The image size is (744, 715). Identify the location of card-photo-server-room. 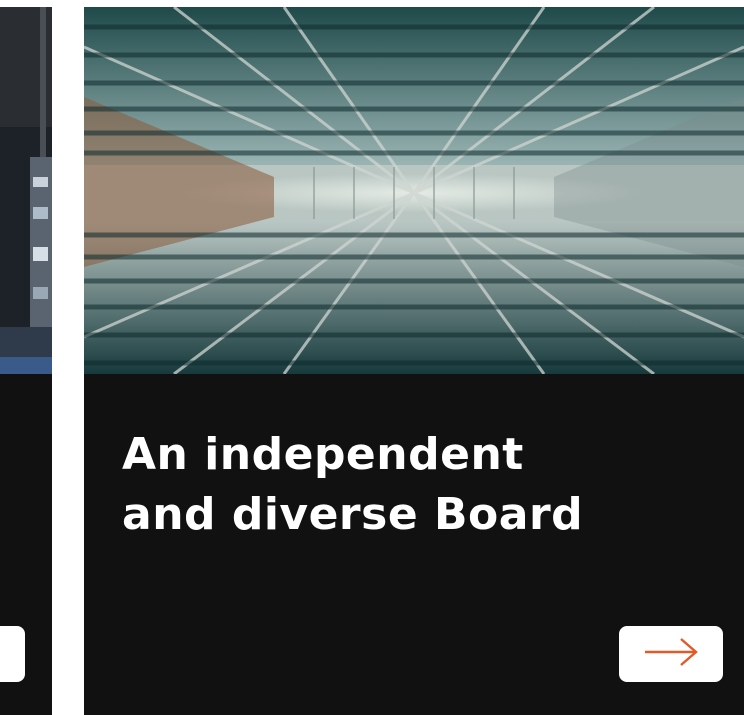
(26, 190).